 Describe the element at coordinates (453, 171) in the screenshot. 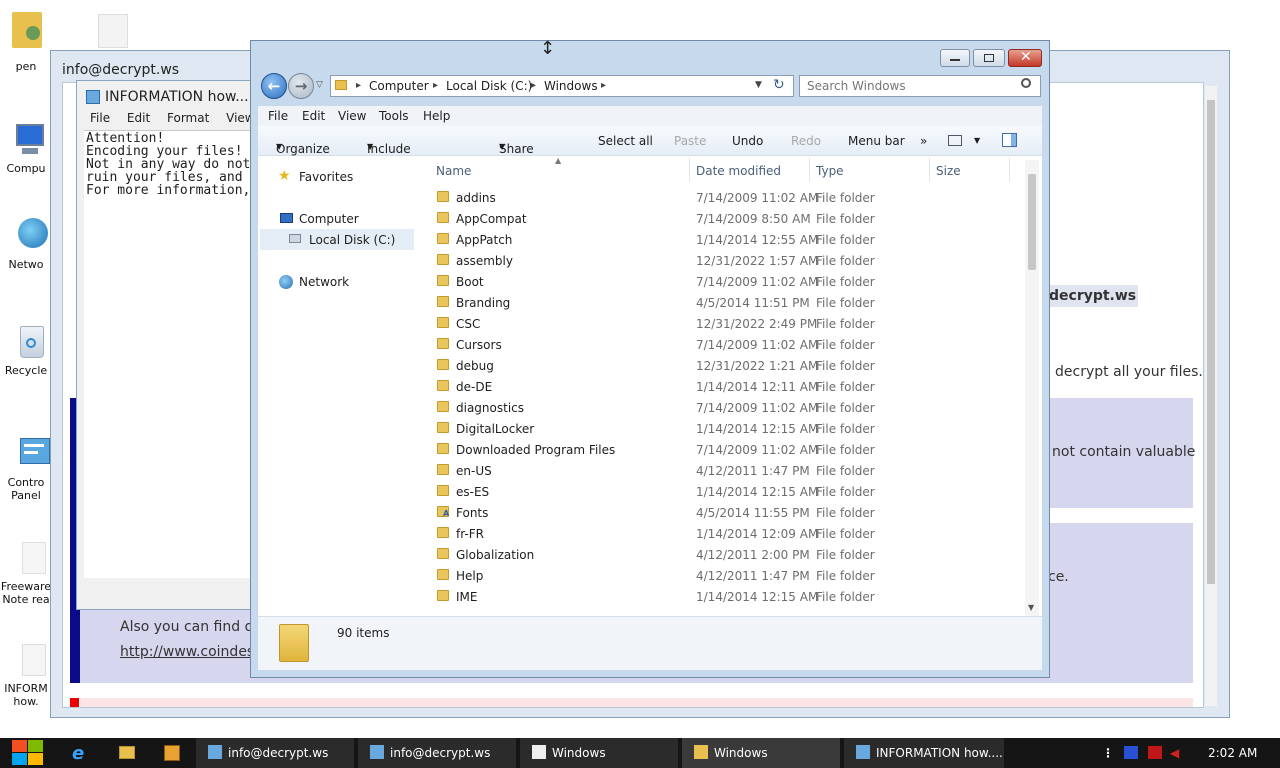

I see `column-header-name: Name` at that location.